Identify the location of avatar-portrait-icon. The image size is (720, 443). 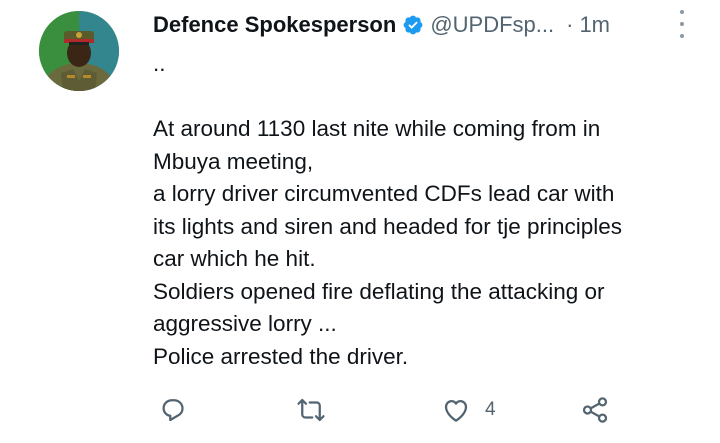
(79, 51).